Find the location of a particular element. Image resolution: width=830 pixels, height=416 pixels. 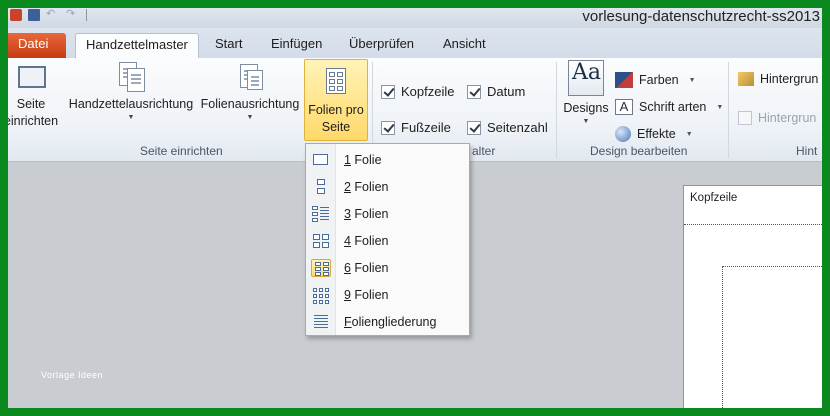

date-checkbox-row: Datum is located at coordinates (496, 91).